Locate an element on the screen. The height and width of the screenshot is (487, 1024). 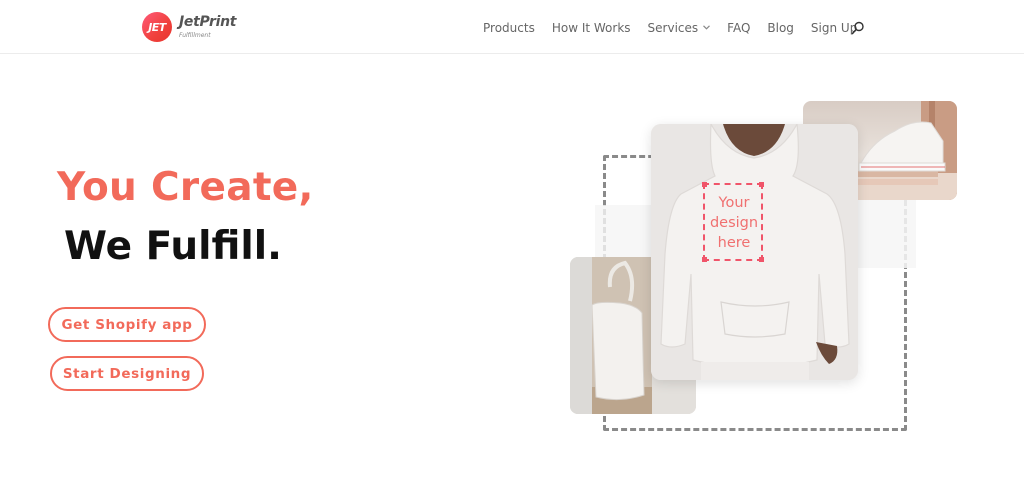
brand-name: JetPrint is located at coordinates (208, 22).